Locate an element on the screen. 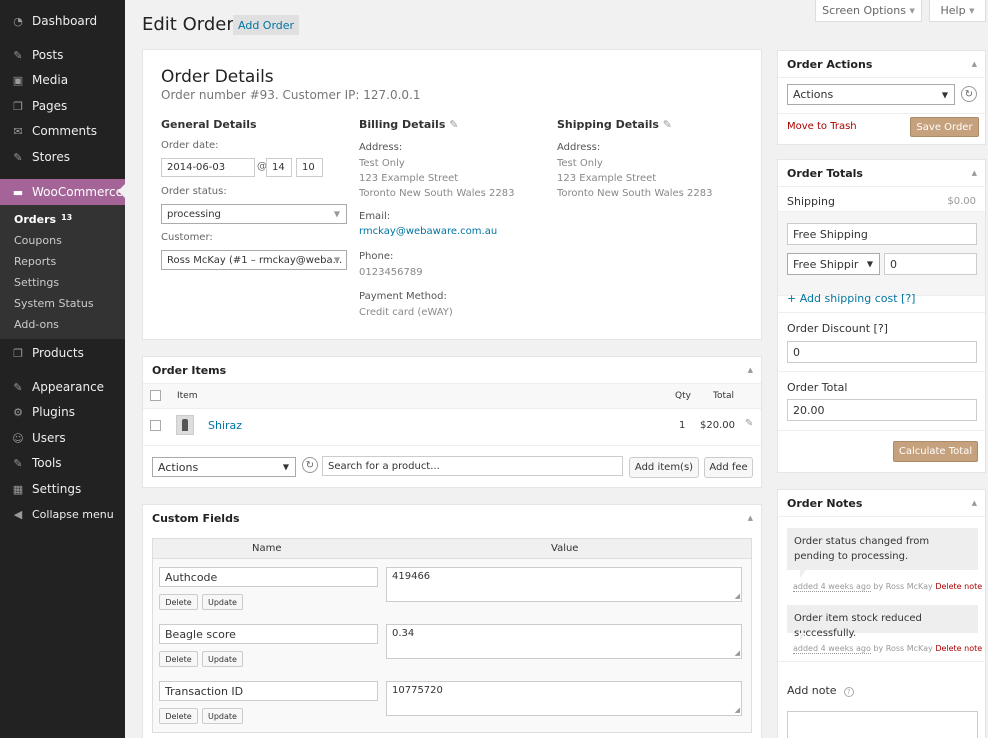  custom-field-name-input: Transaction ID is located at coordinates (268, 691).